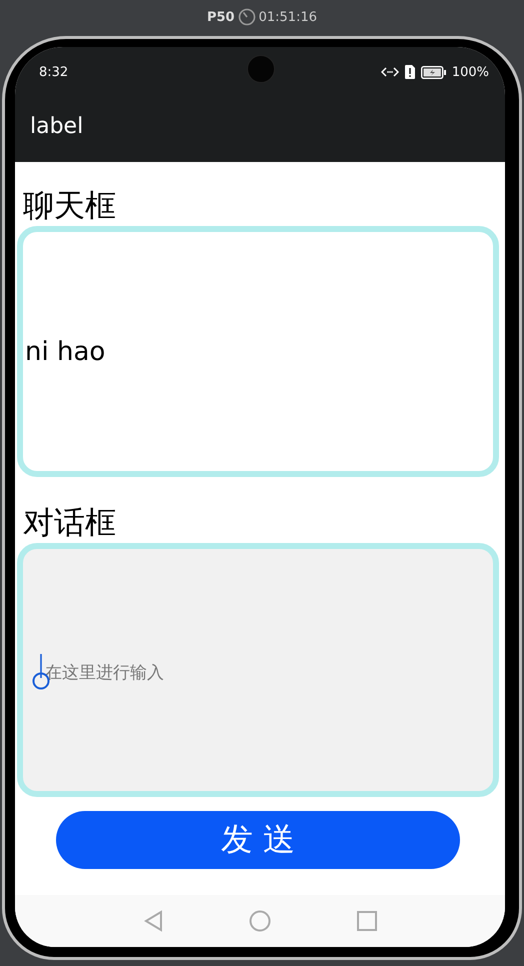 The width and height of the screenshot is (524, 966). I want to click on app-title: label, so click(57, 126).